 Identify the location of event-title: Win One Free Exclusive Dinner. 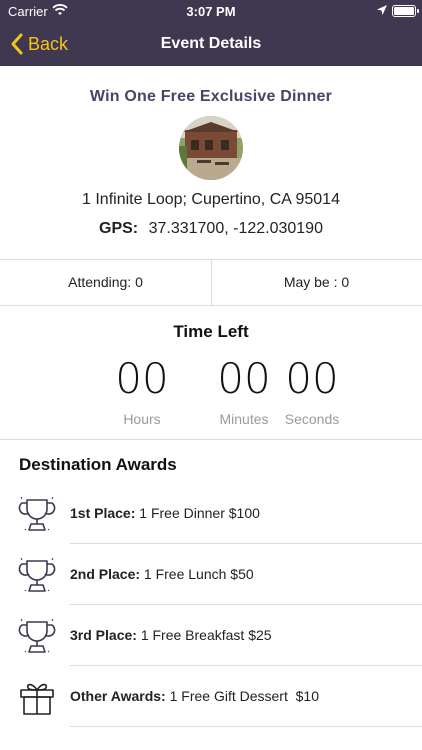
(211, 96).